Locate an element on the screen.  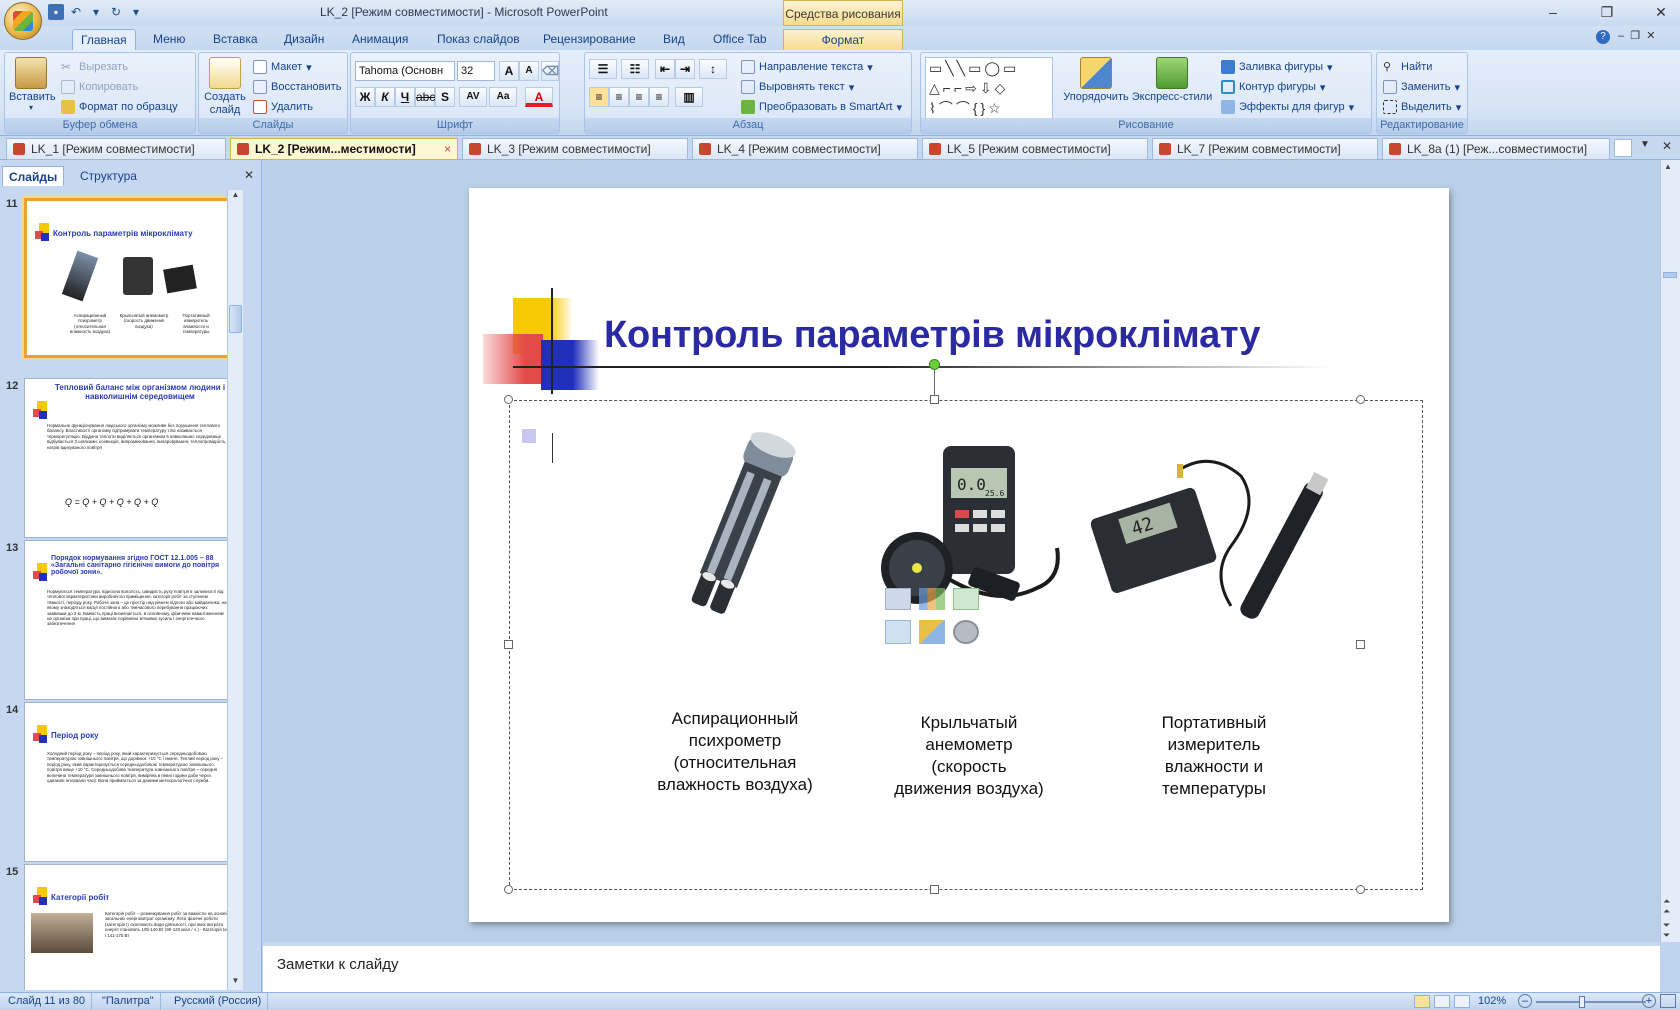
redo-icon: ↻ is located at coordinates (116, 12).